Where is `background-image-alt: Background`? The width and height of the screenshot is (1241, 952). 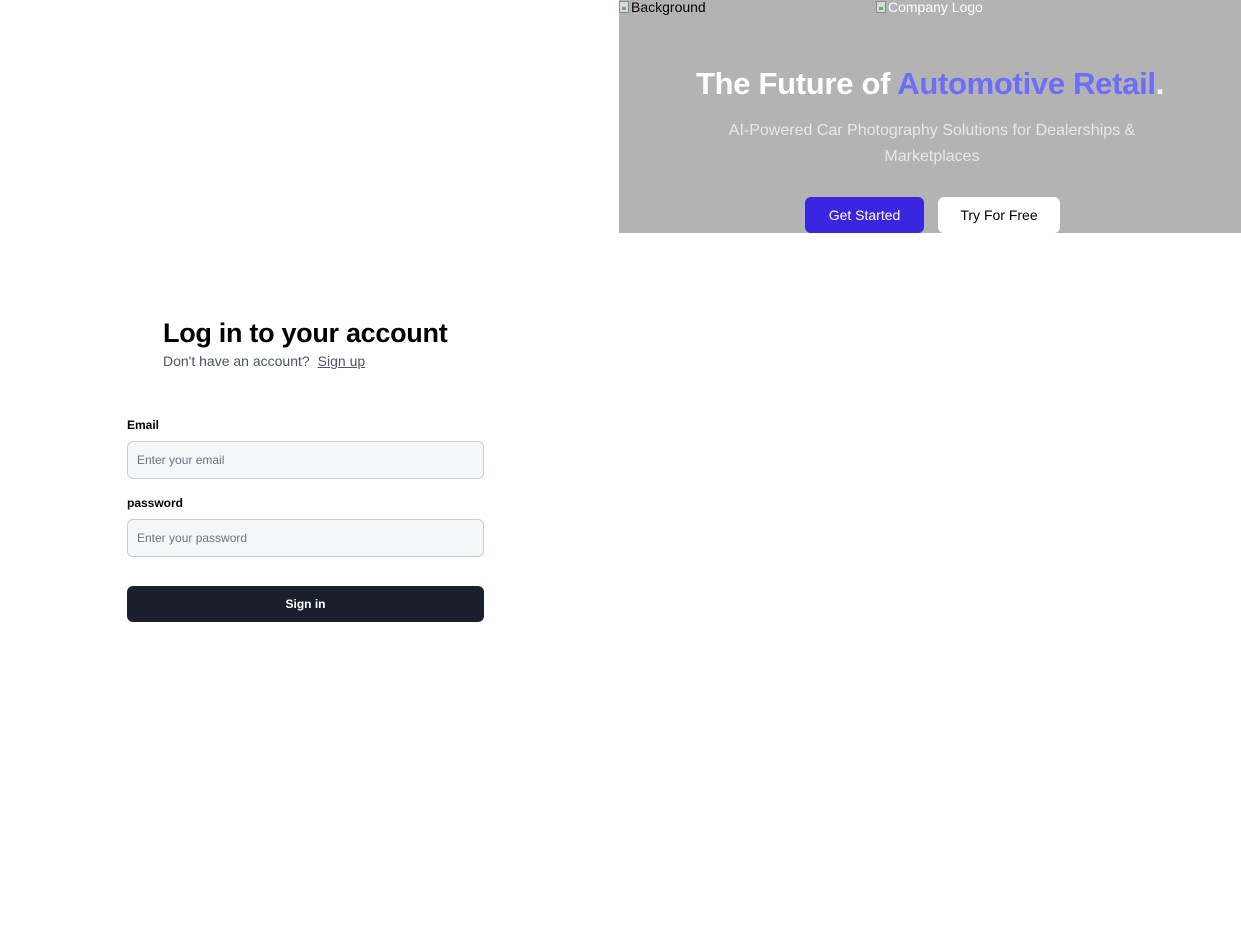
background-image-alt: Background is located at coordinates (668, 7).